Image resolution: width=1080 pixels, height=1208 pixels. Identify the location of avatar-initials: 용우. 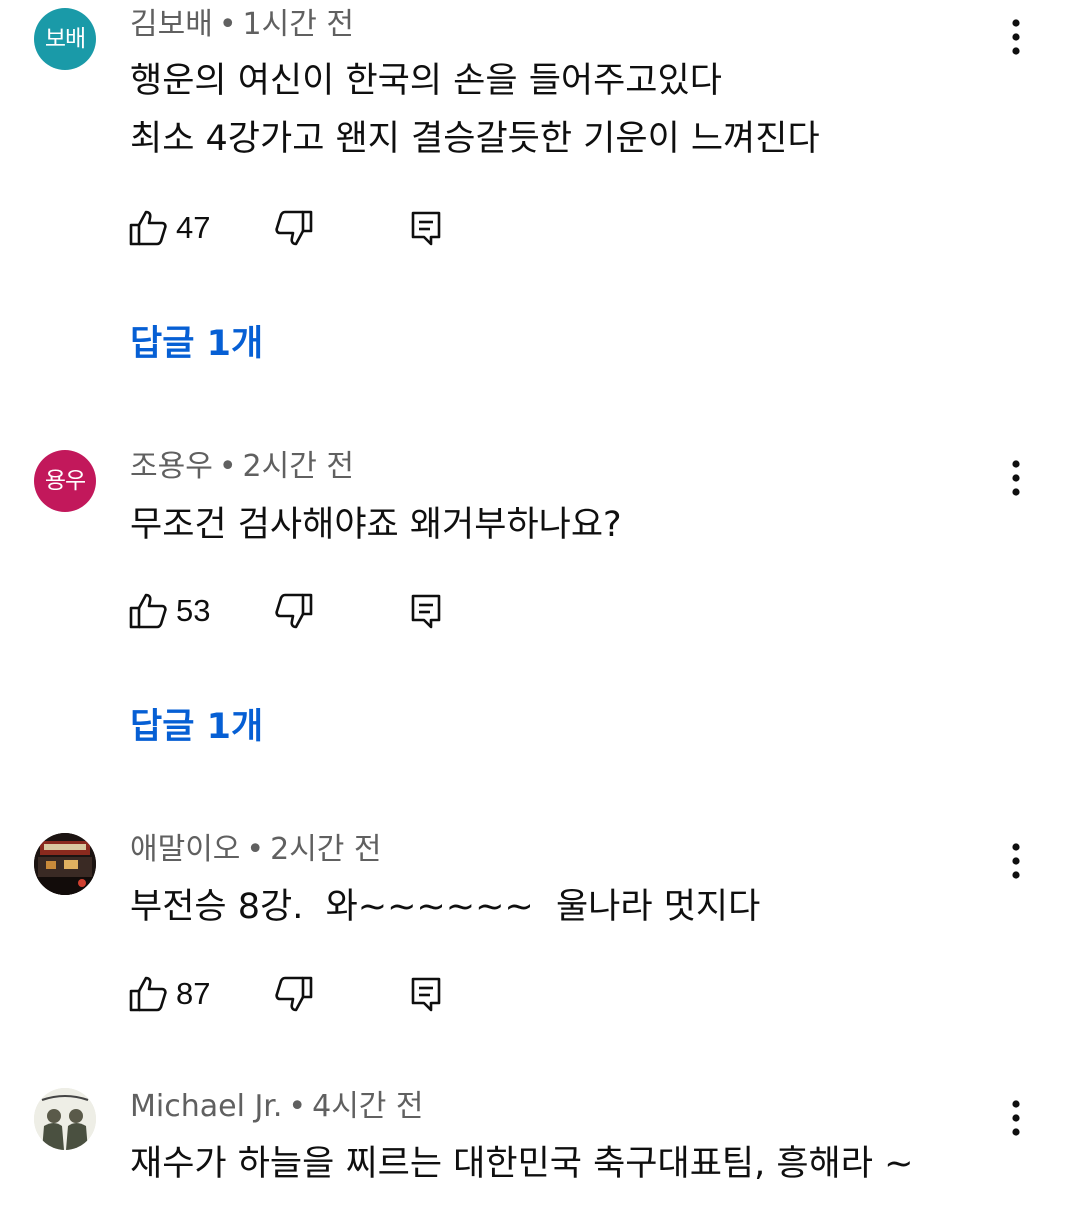
(65, 480).